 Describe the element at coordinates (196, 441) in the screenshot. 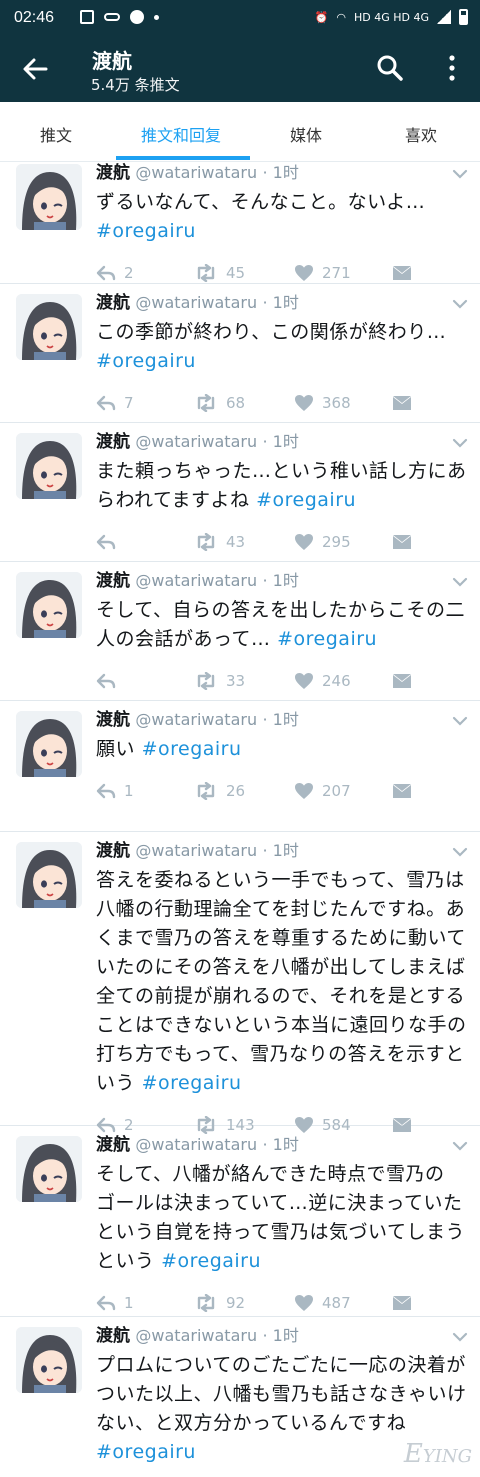

I see `author-handle: @watariwataru` at that location.